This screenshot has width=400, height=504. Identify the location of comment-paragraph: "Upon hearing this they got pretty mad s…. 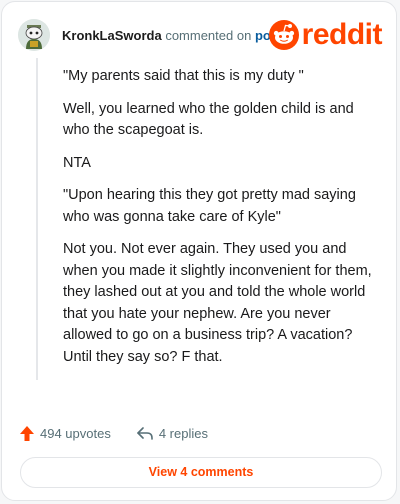
(209, 206).